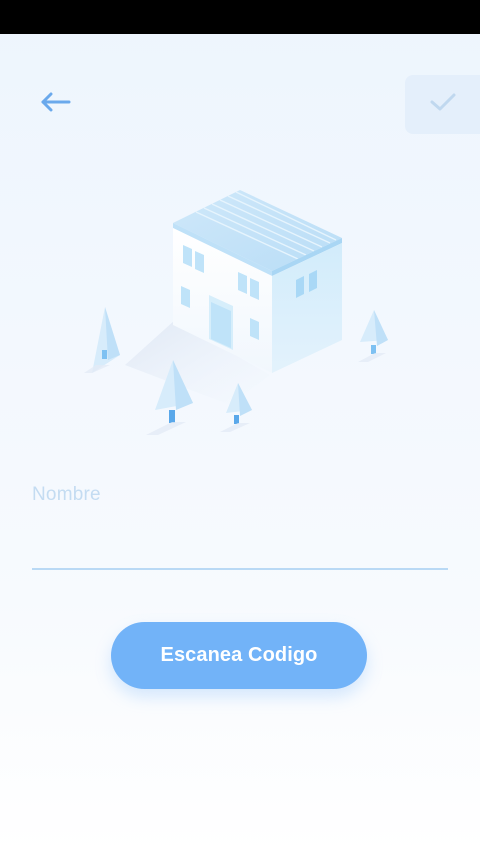  I want to click on name-field: Nombre, so click(240, 526).